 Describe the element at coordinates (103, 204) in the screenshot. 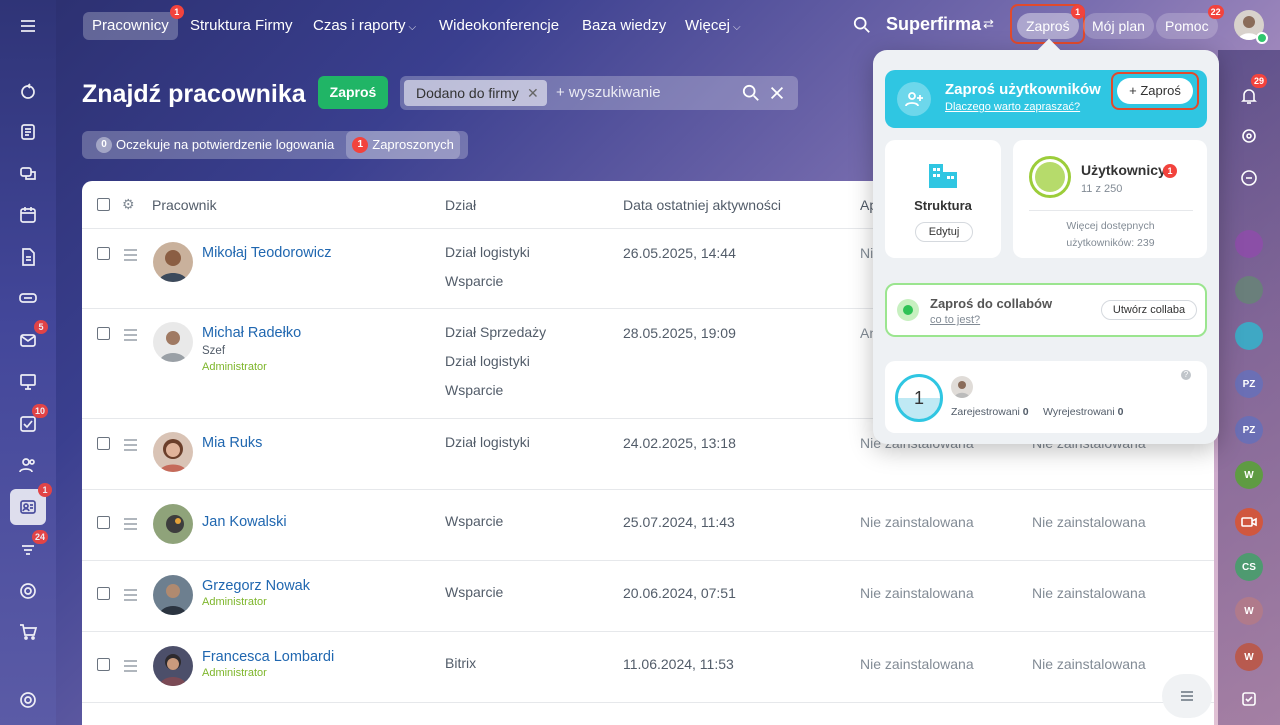

I see `select-all-checkbox` at that location.